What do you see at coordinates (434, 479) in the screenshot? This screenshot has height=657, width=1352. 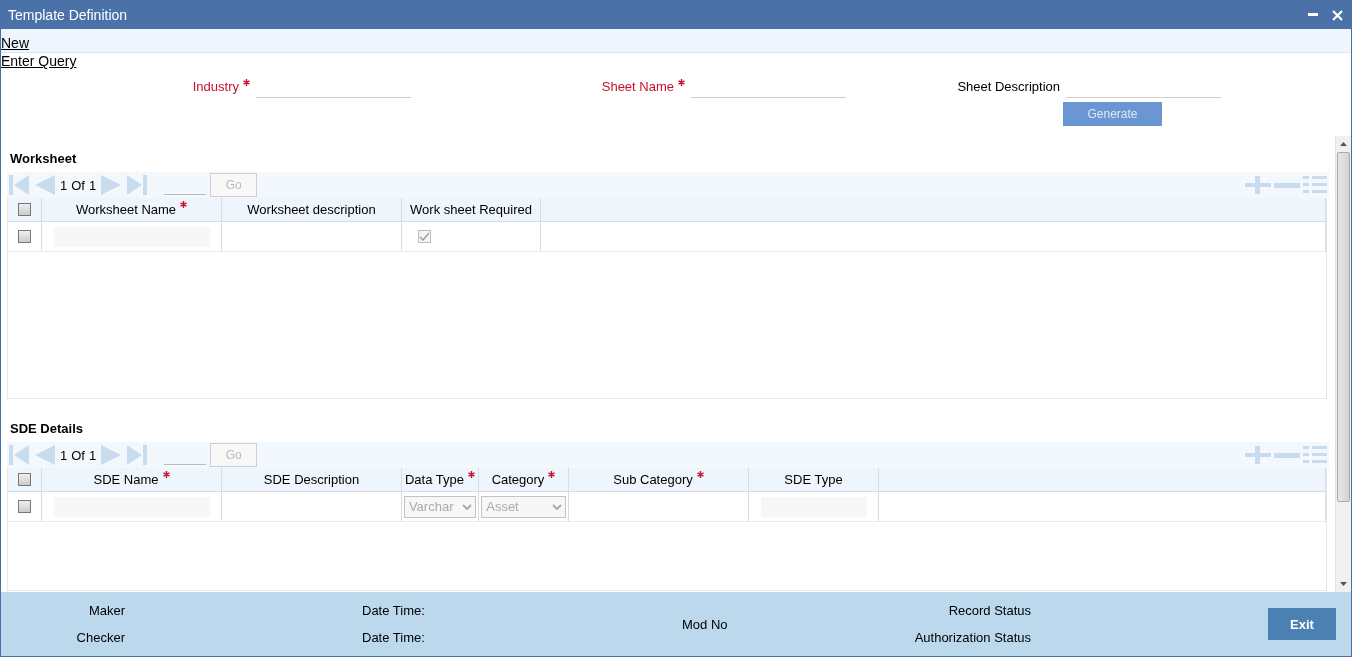 I see `column-header: Data Type` at bounding box center [434, 479].